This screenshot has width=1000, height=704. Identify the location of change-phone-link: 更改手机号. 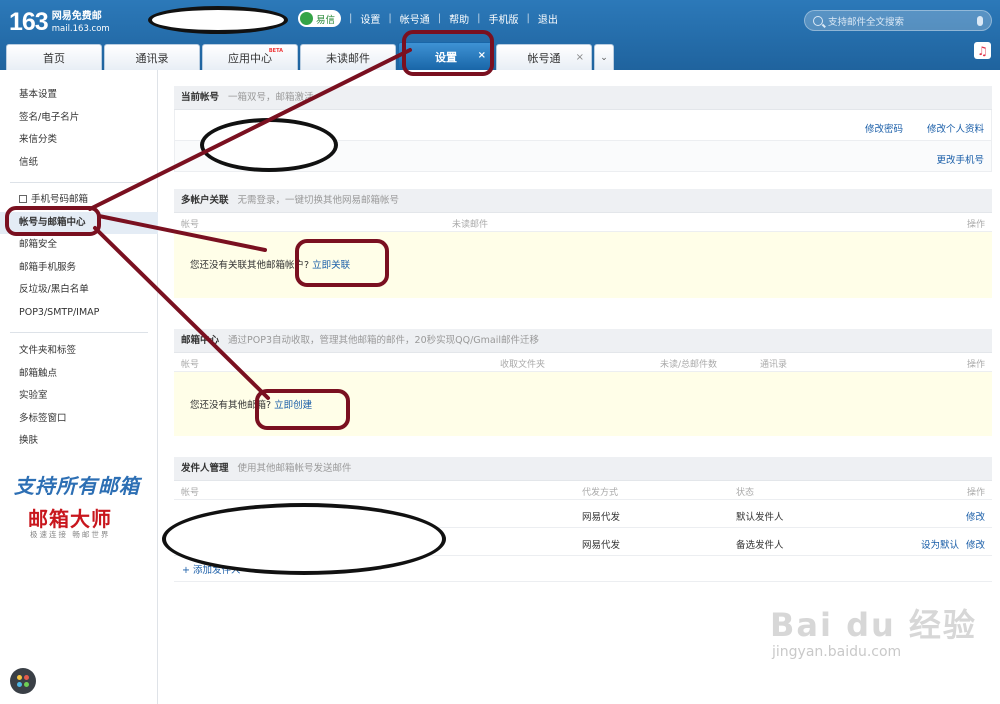
(960, 159).